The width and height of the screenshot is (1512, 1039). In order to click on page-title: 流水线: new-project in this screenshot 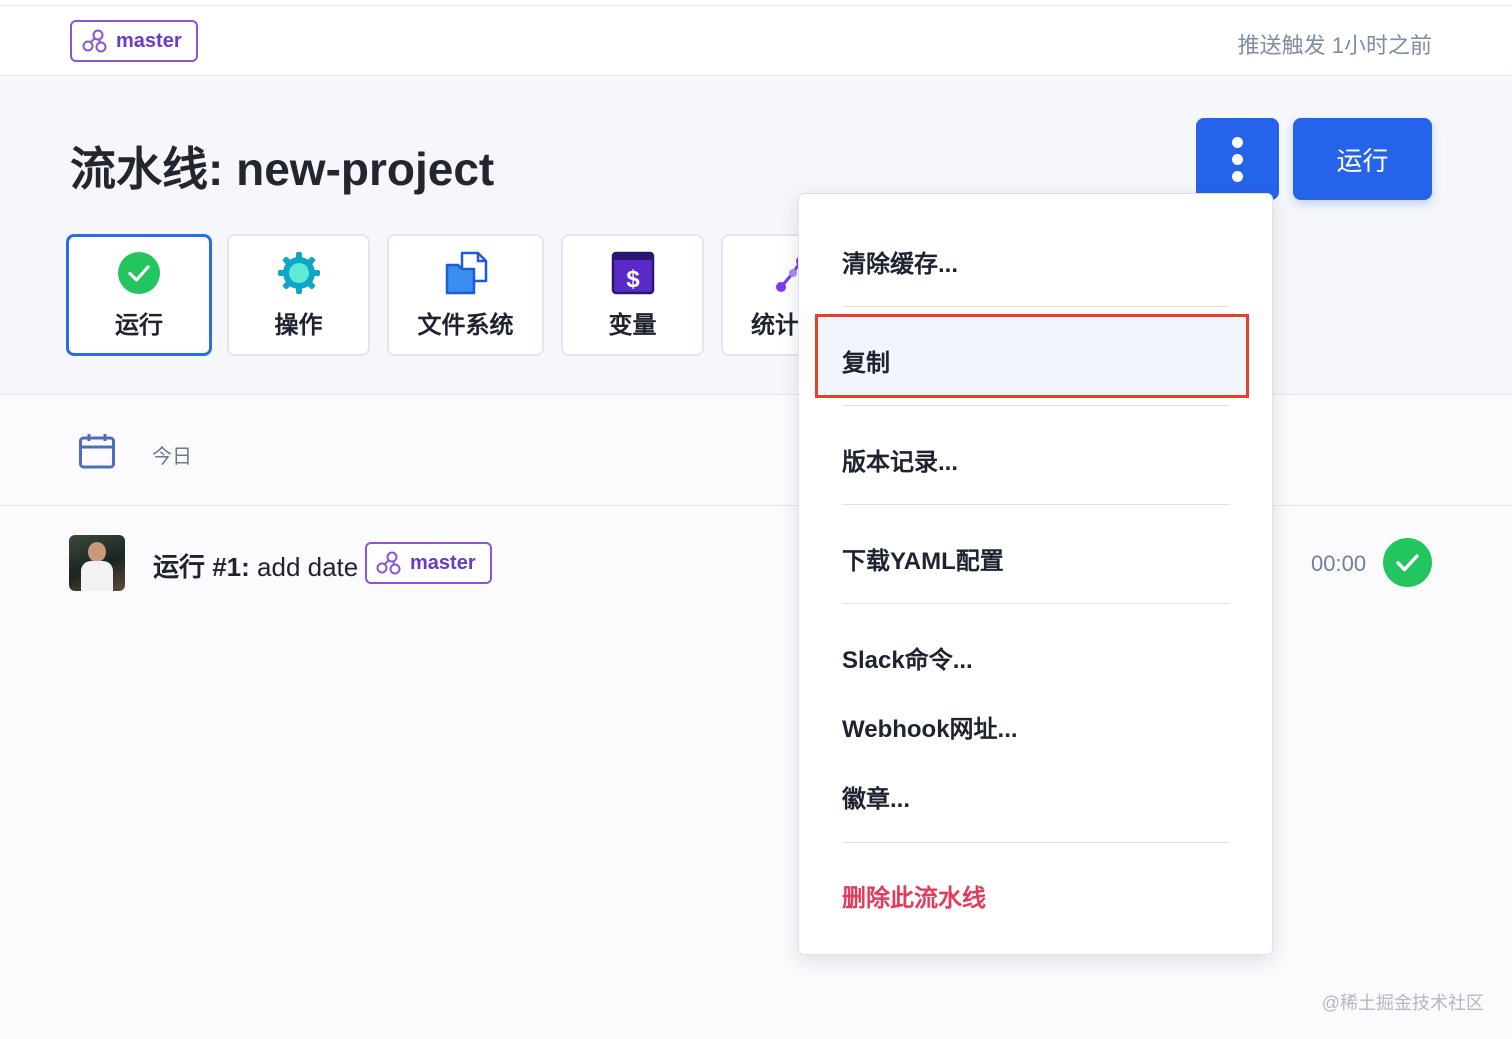, I will do `click(282, 166)`.